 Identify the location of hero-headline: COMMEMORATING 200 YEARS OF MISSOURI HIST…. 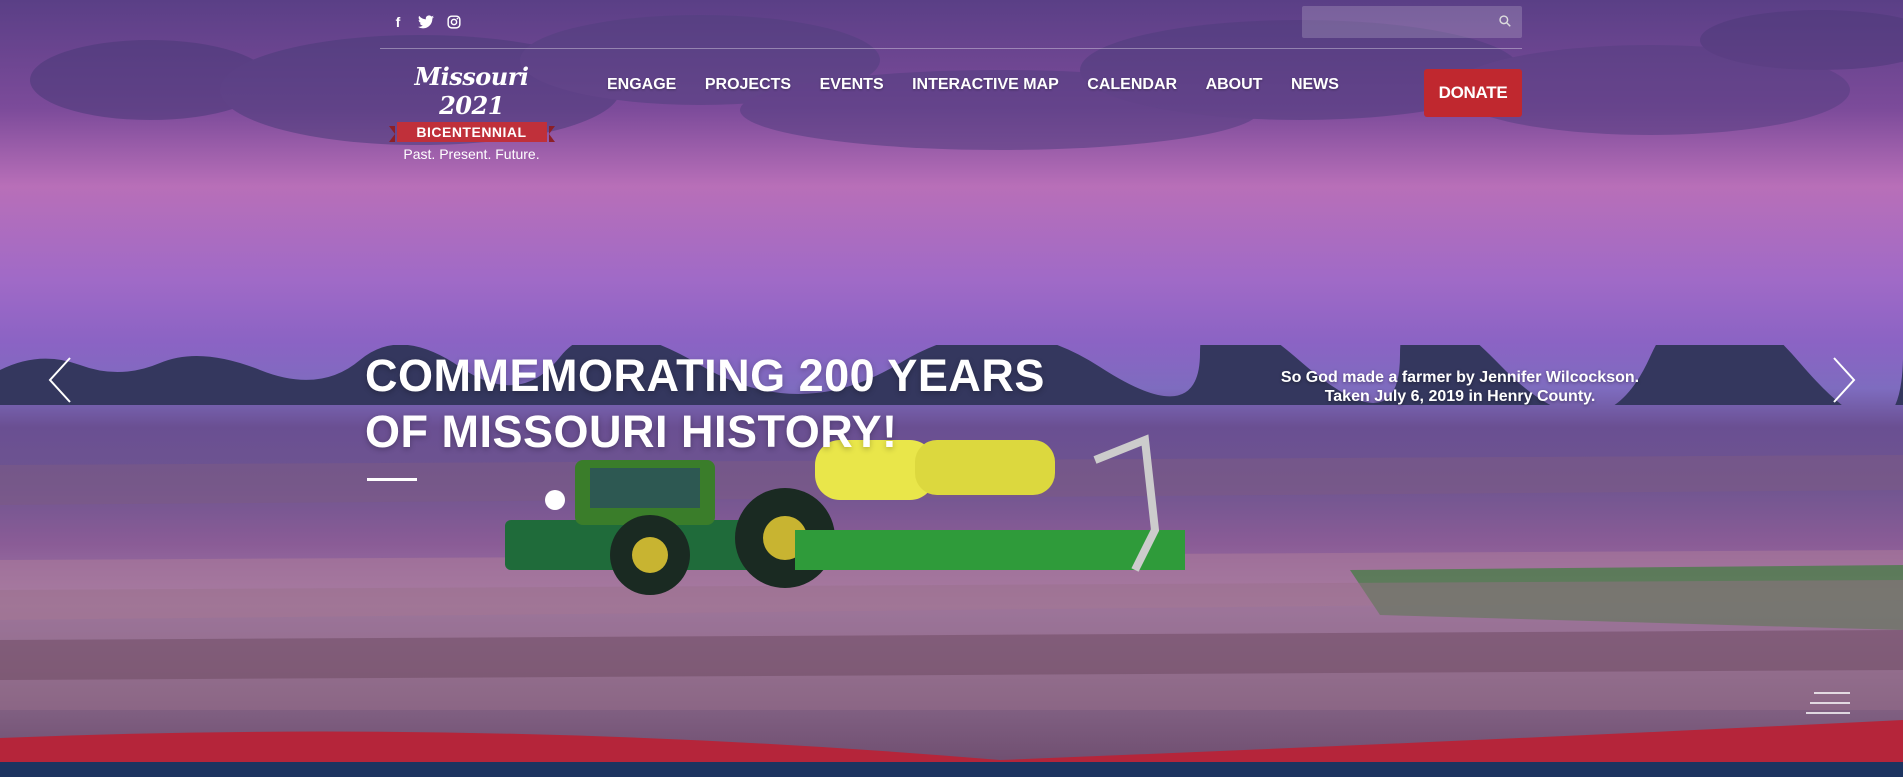
(765, 404).